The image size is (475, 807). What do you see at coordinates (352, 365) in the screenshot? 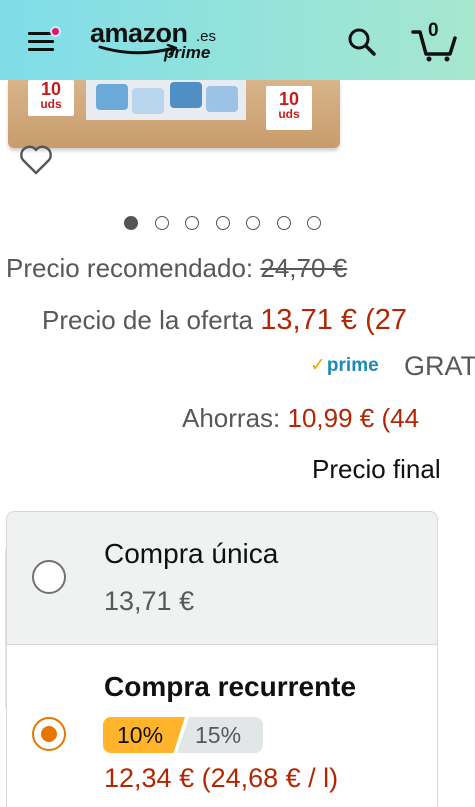
I see `prime-badge-text: prime` at bounding box center [352, 365].